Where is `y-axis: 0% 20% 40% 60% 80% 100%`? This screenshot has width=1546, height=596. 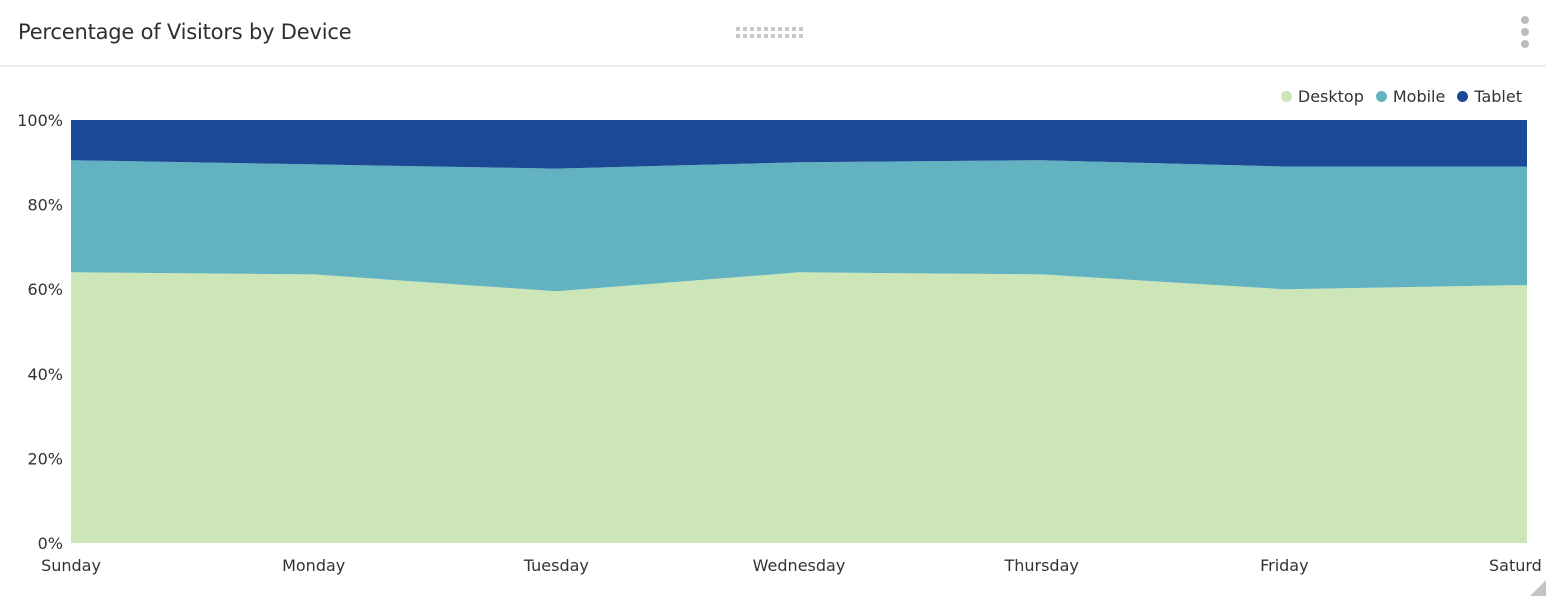
y-axis: 0% 20% 40% 60% 80% 100% is located at coordinates (40, 332).